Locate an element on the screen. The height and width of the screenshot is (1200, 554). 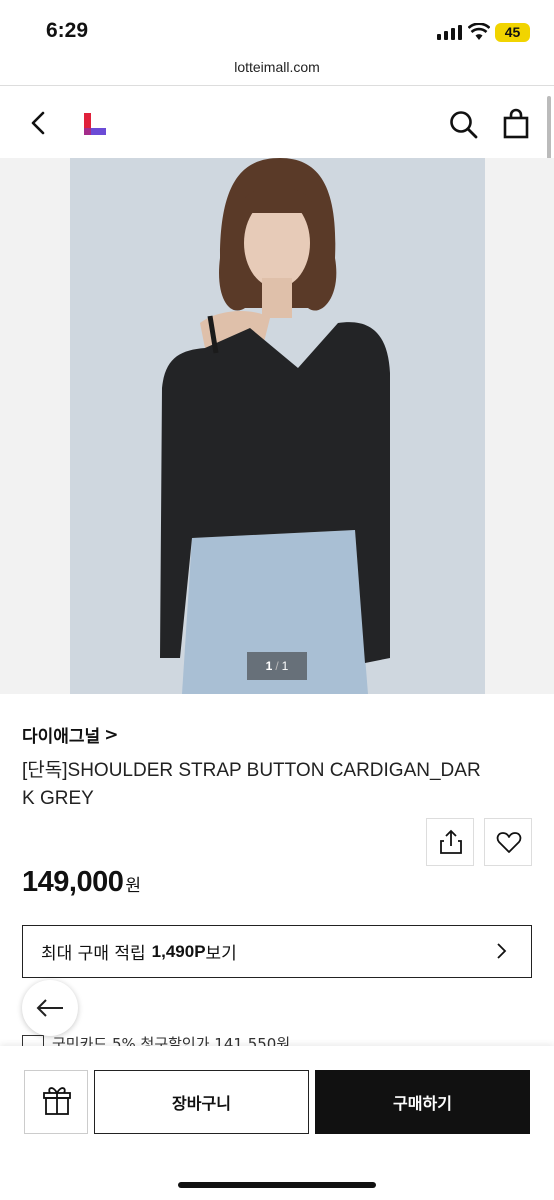
home-indicator is located at coordinates (277, 1185).